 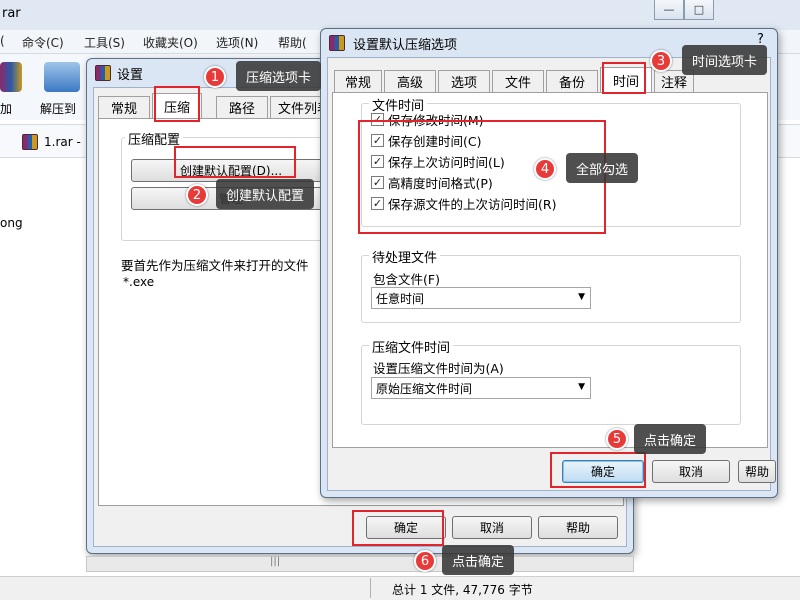 I want to click on highlight-defaults-ok, so click(x=598, y=470).